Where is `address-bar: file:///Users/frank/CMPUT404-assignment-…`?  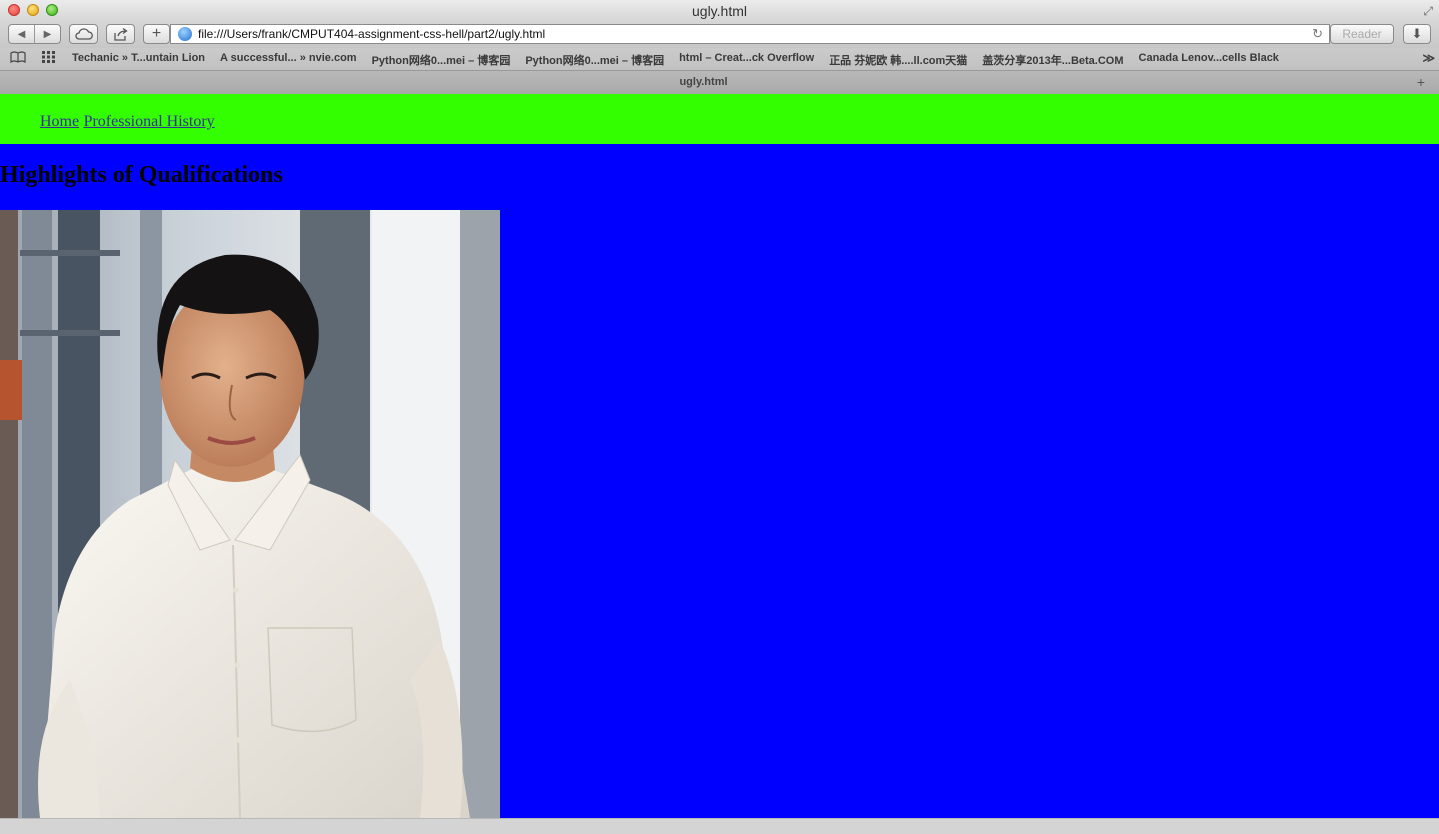 address-bar: file:///Users/frank/CMPUT404-assignment-… is located at coordinates (750, 34).